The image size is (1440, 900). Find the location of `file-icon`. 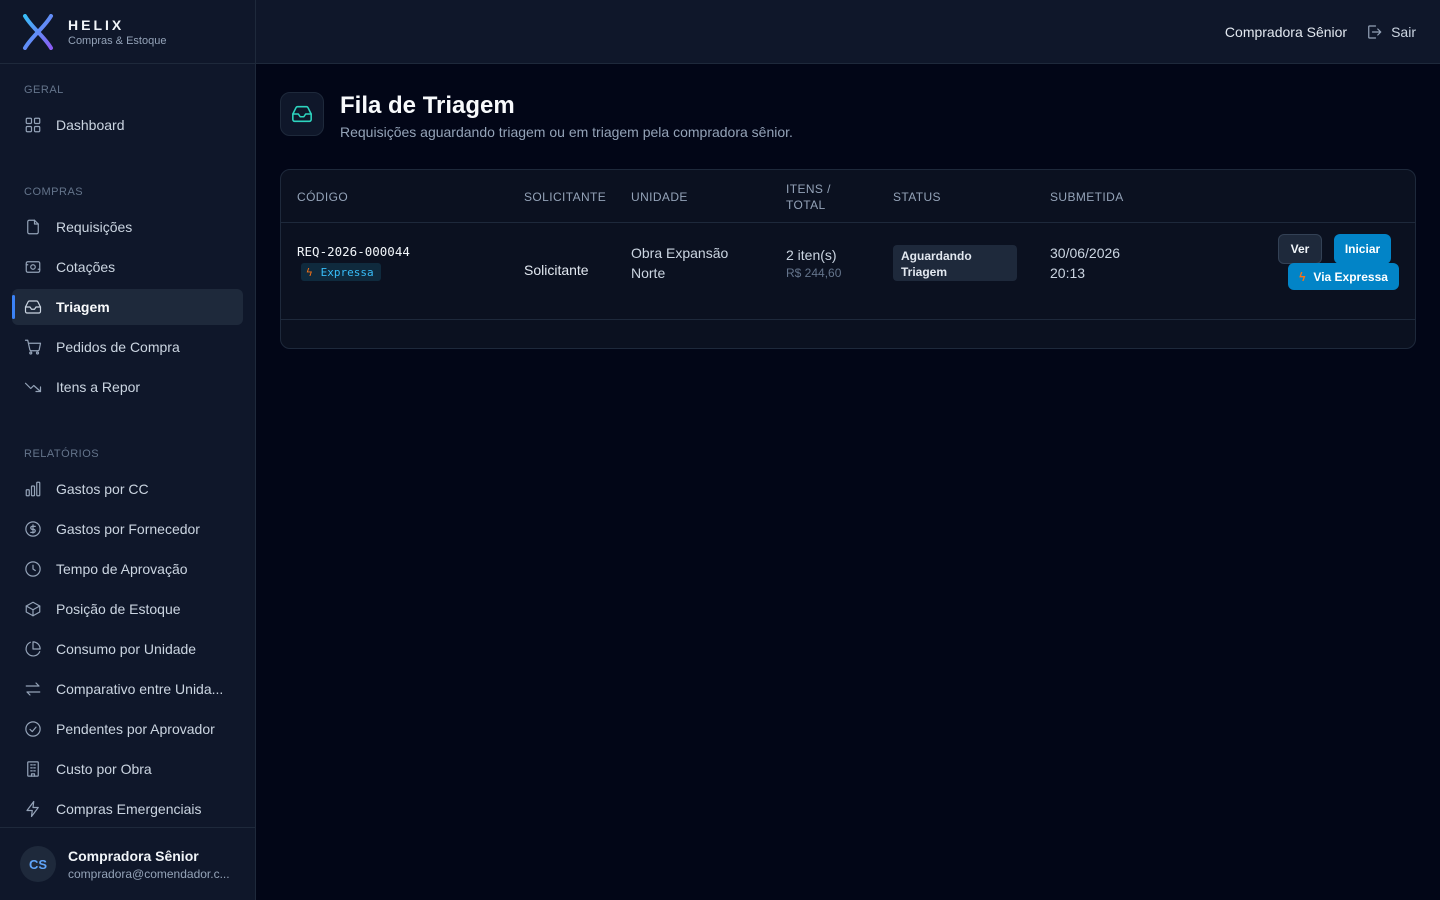

file-icon is located at coordinates (33, 227).